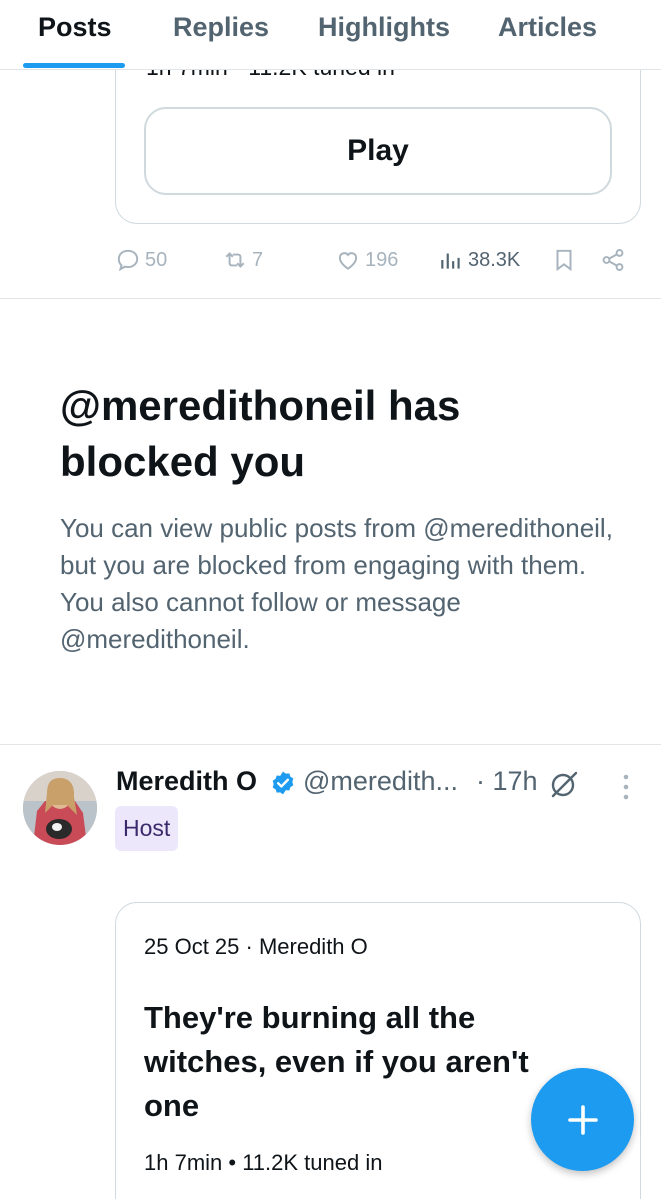  Describe the element at coordinates (192, 946) in the screenshot. I see `space-date: 25 Oct 25` at that location.